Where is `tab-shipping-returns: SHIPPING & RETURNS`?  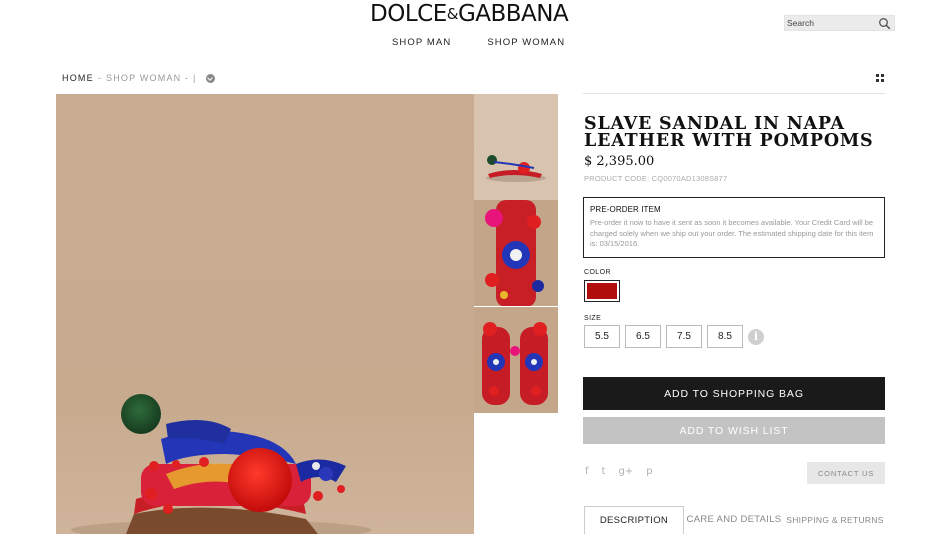 tab-shipping-returns: SHIPPING & RETURNS is located at coordinates (835, 520).